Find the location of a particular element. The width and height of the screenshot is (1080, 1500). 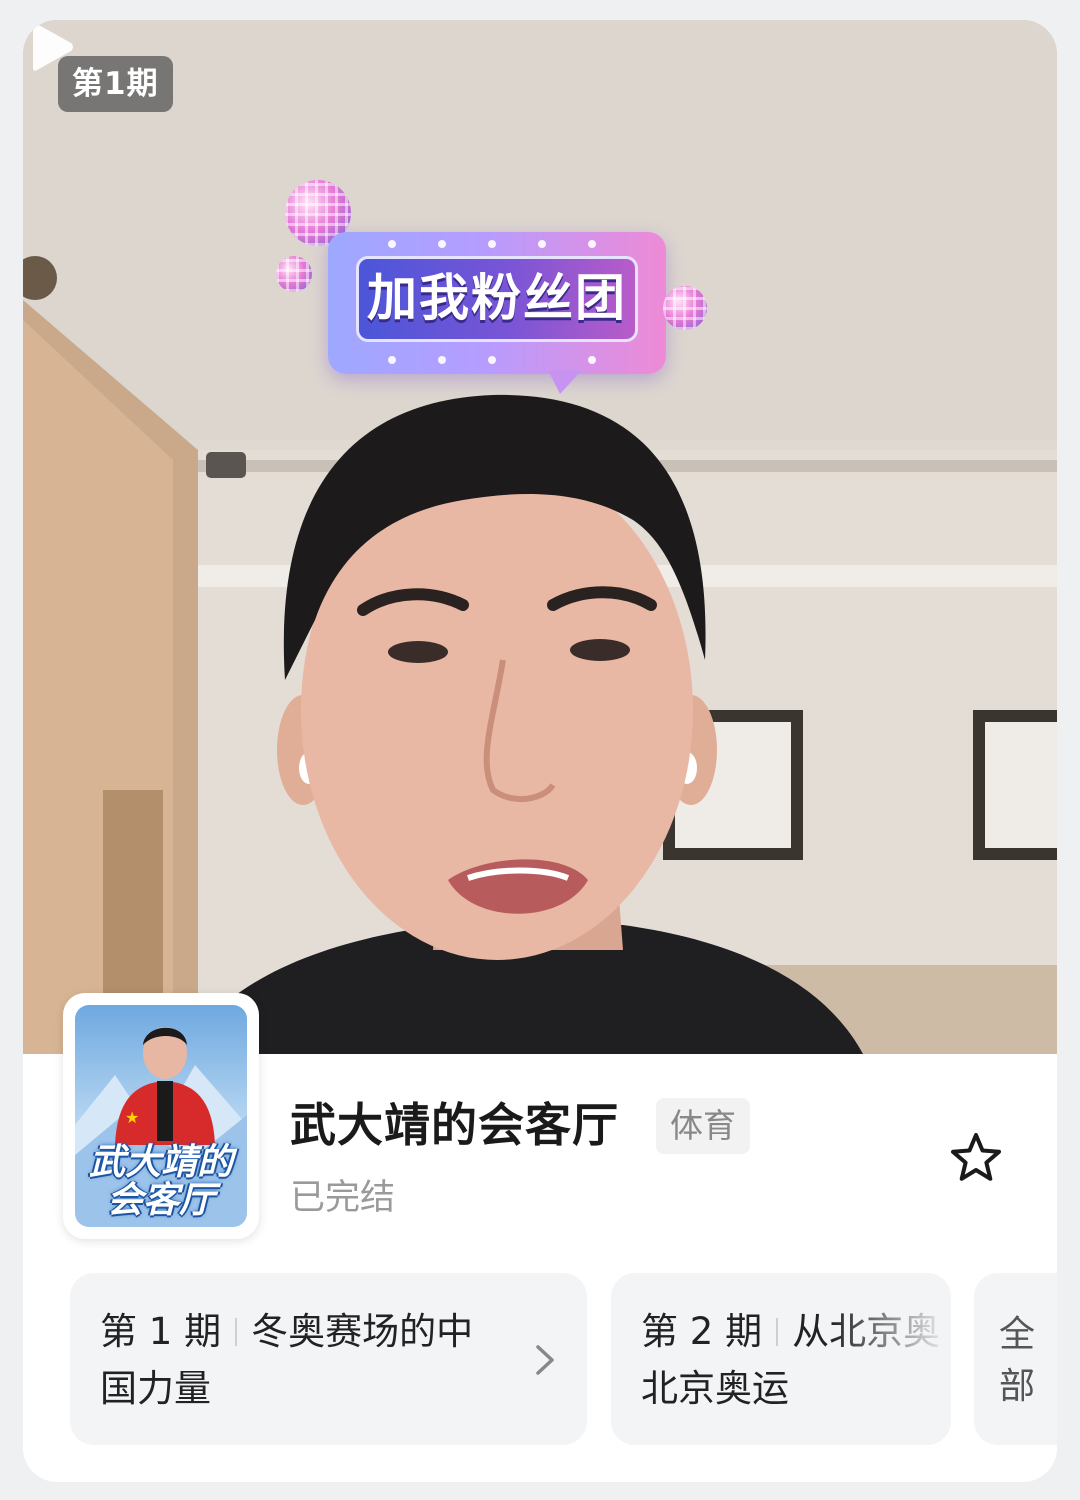

completion-status: 已完结 is located at coordinates (343, 1198).